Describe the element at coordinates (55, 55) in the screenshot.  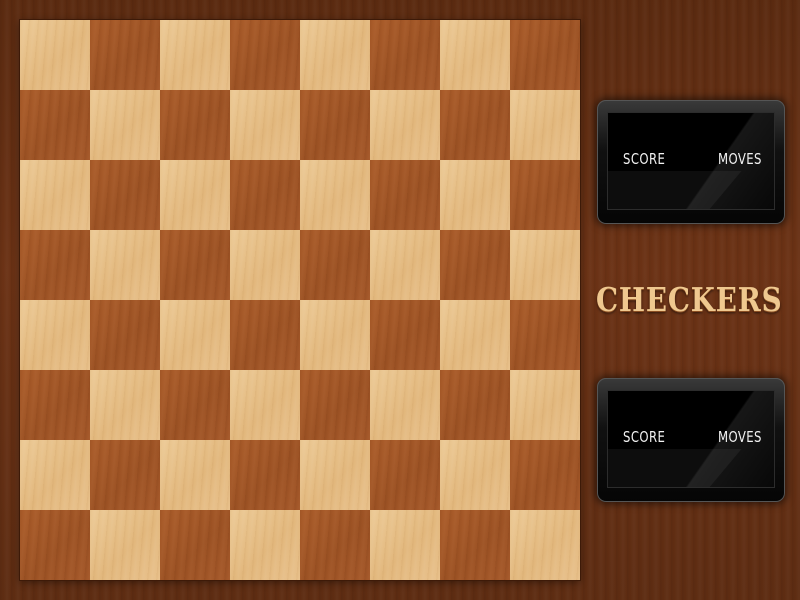
I see `board-square-a8` at that location.